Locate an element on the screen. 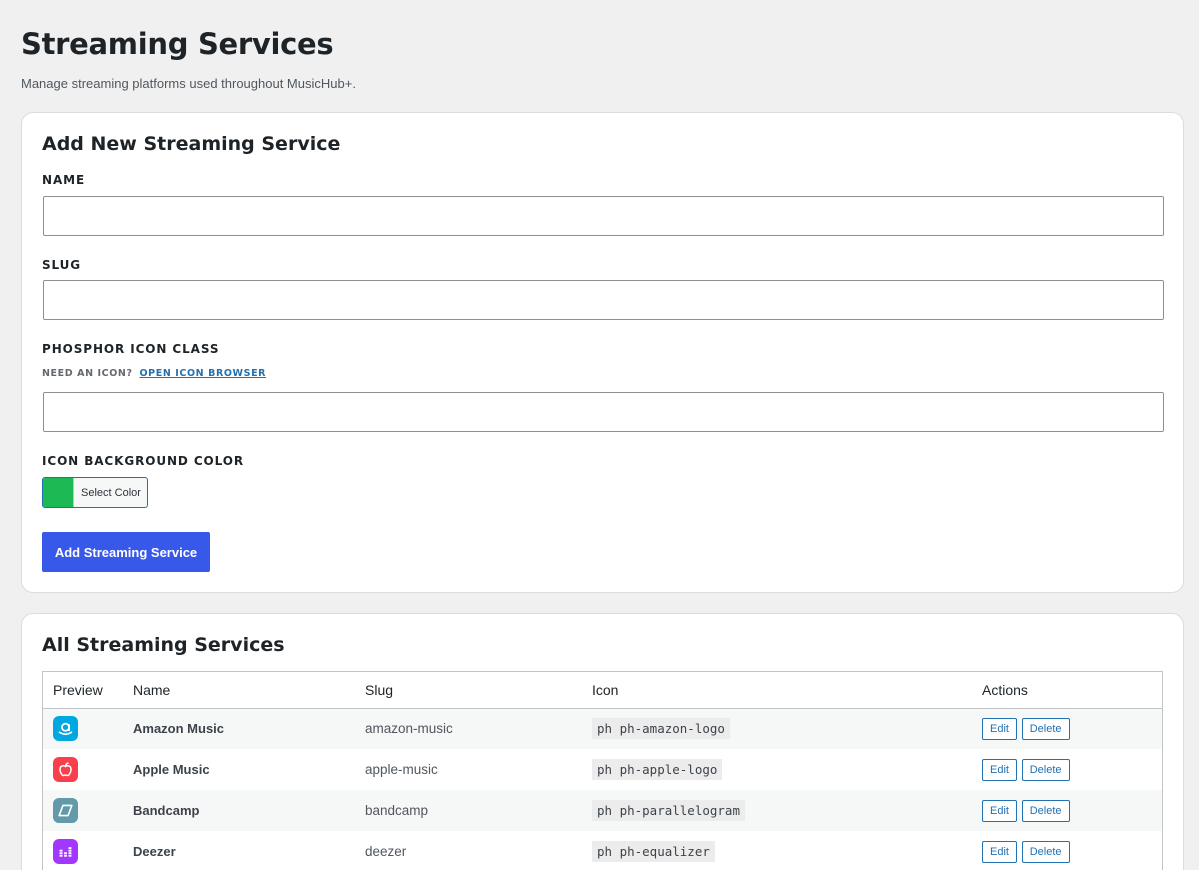  parallelogram-icon is located at coordinates (65, 810).